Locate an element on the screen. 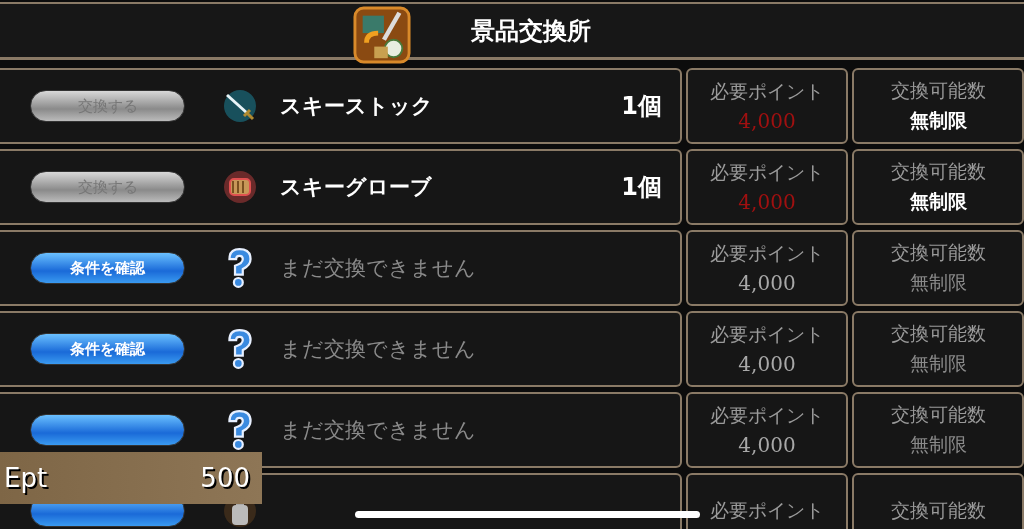 The height and width of the screenshot is (529, 1024). exchange-button is located at coordinates (107, 430).